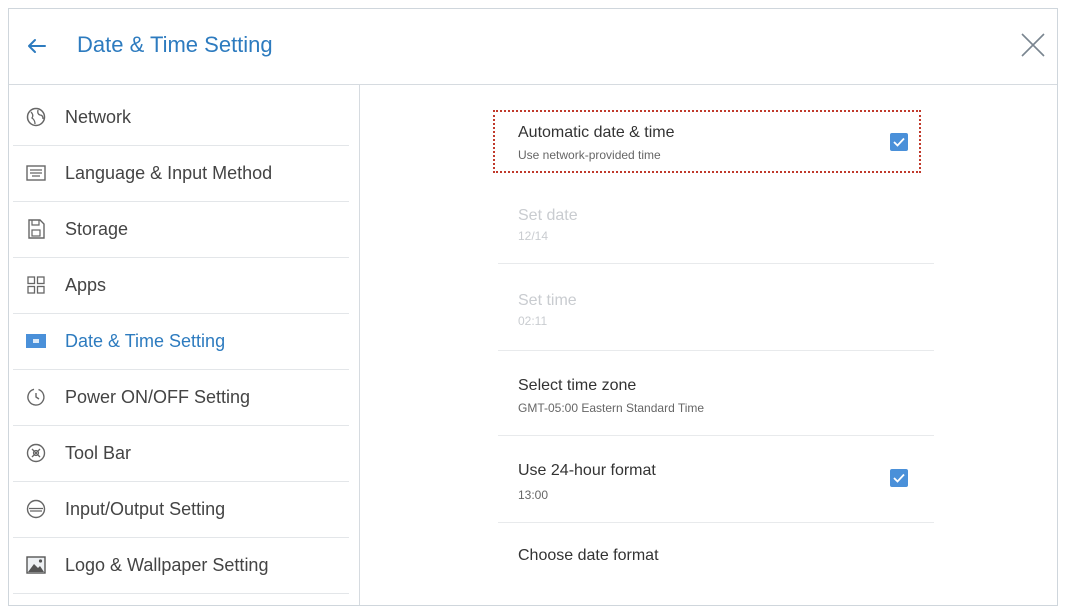 This screenshot has height=612, width=1068. I want to click on wallpaper-icon, so click(36, 565).